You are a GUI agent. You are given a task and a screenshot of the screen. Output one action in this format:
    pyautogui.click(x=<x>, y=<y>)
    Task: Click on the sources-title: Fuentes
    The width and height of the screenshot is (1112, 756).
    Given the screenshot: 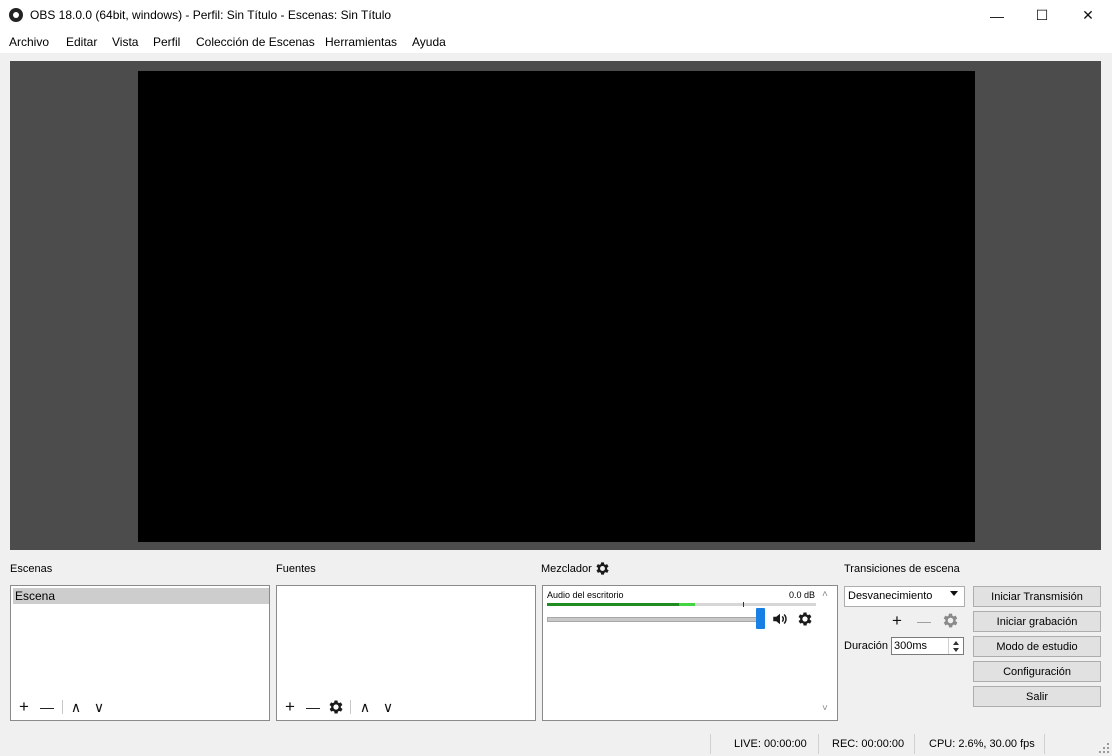 What is the action you would take?
    pyautogui.click(x=296, y=569)
    